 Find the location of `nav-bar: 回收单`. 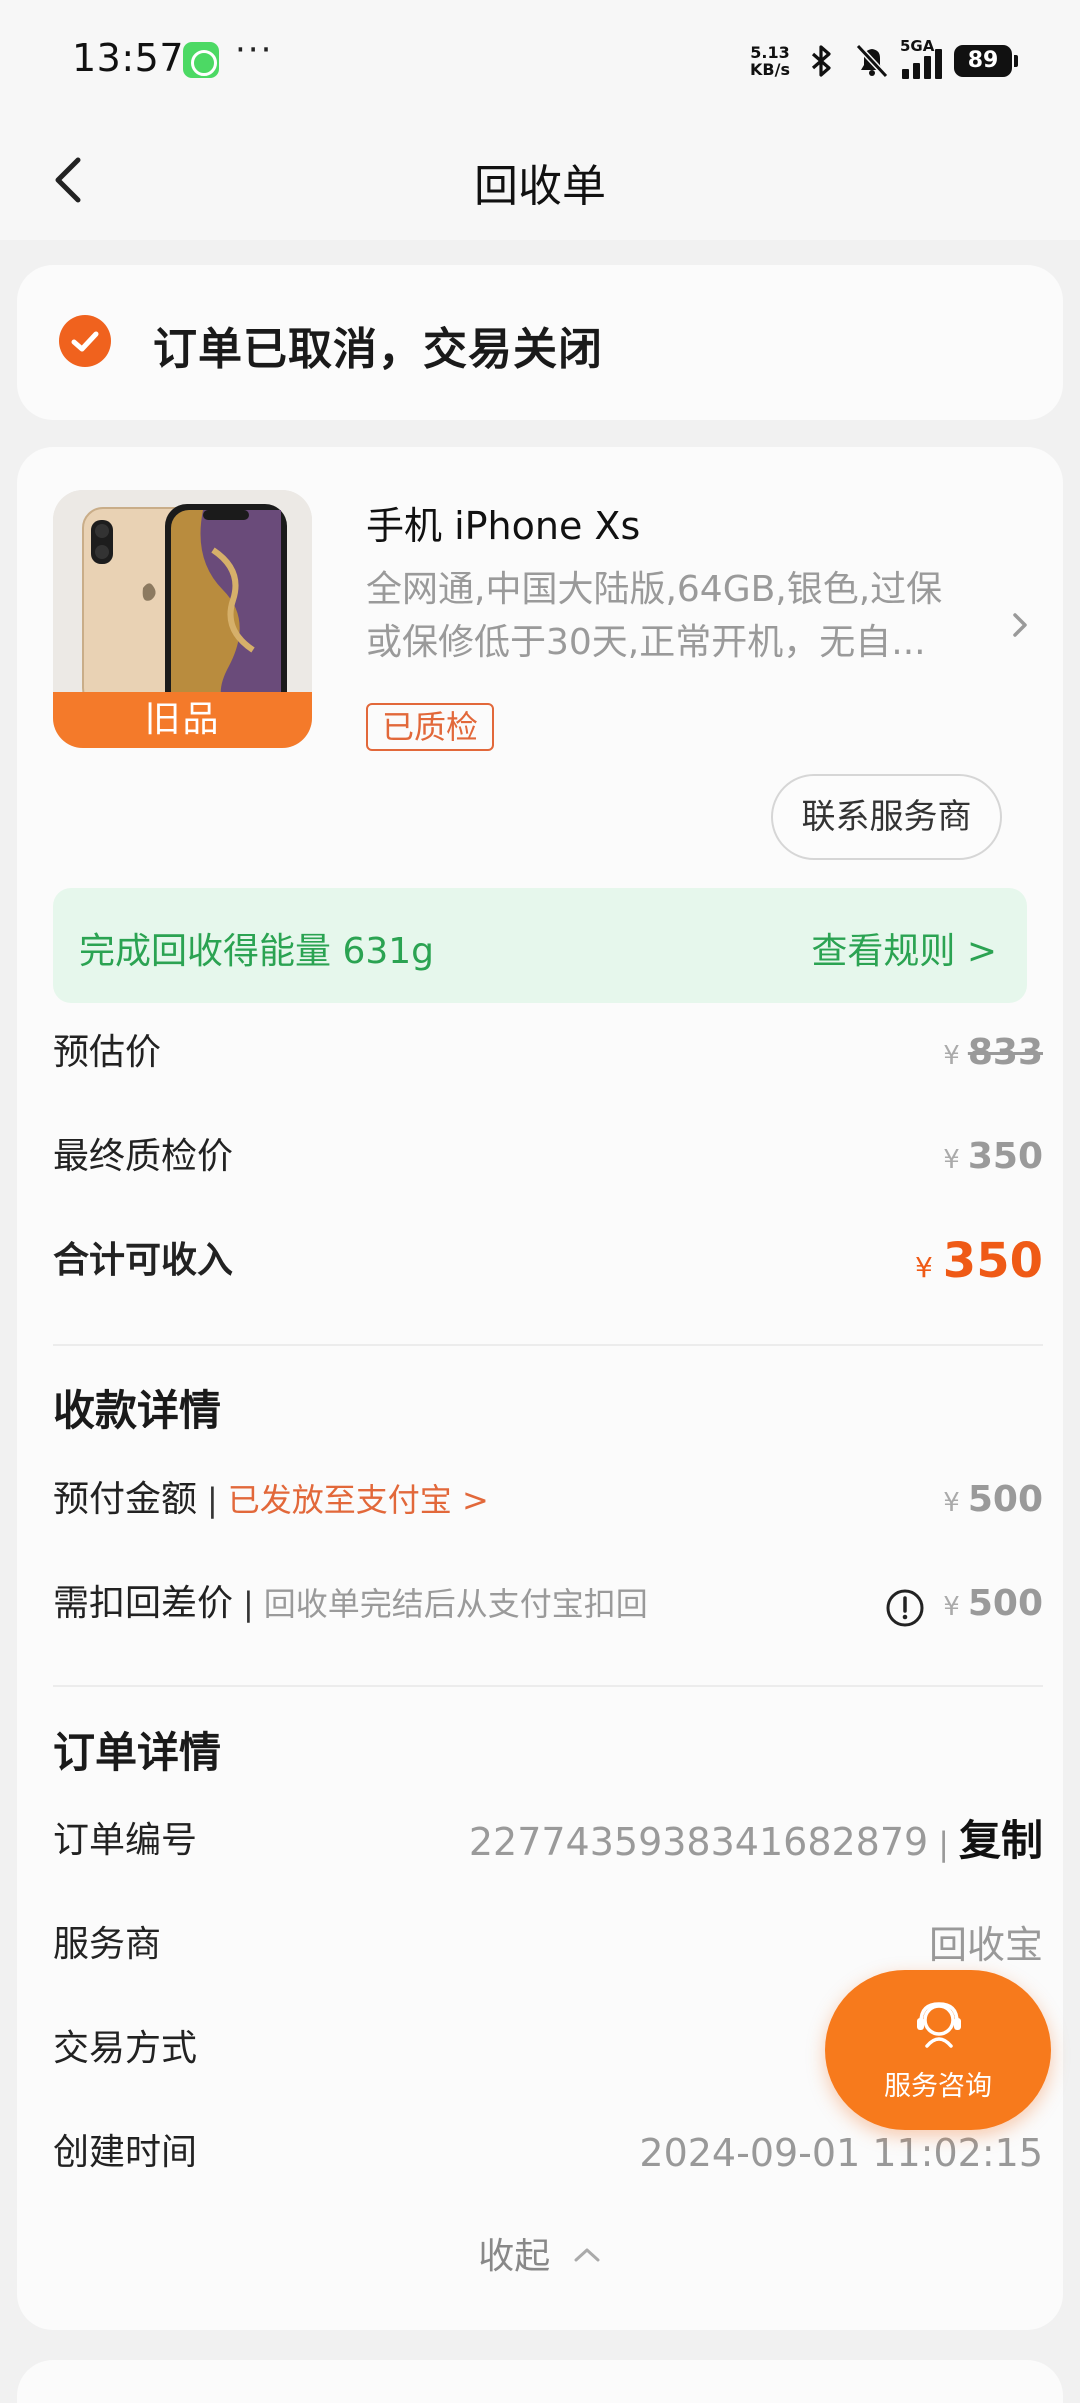

nav-bar: 回收单 is located at coordinates (540, 180).